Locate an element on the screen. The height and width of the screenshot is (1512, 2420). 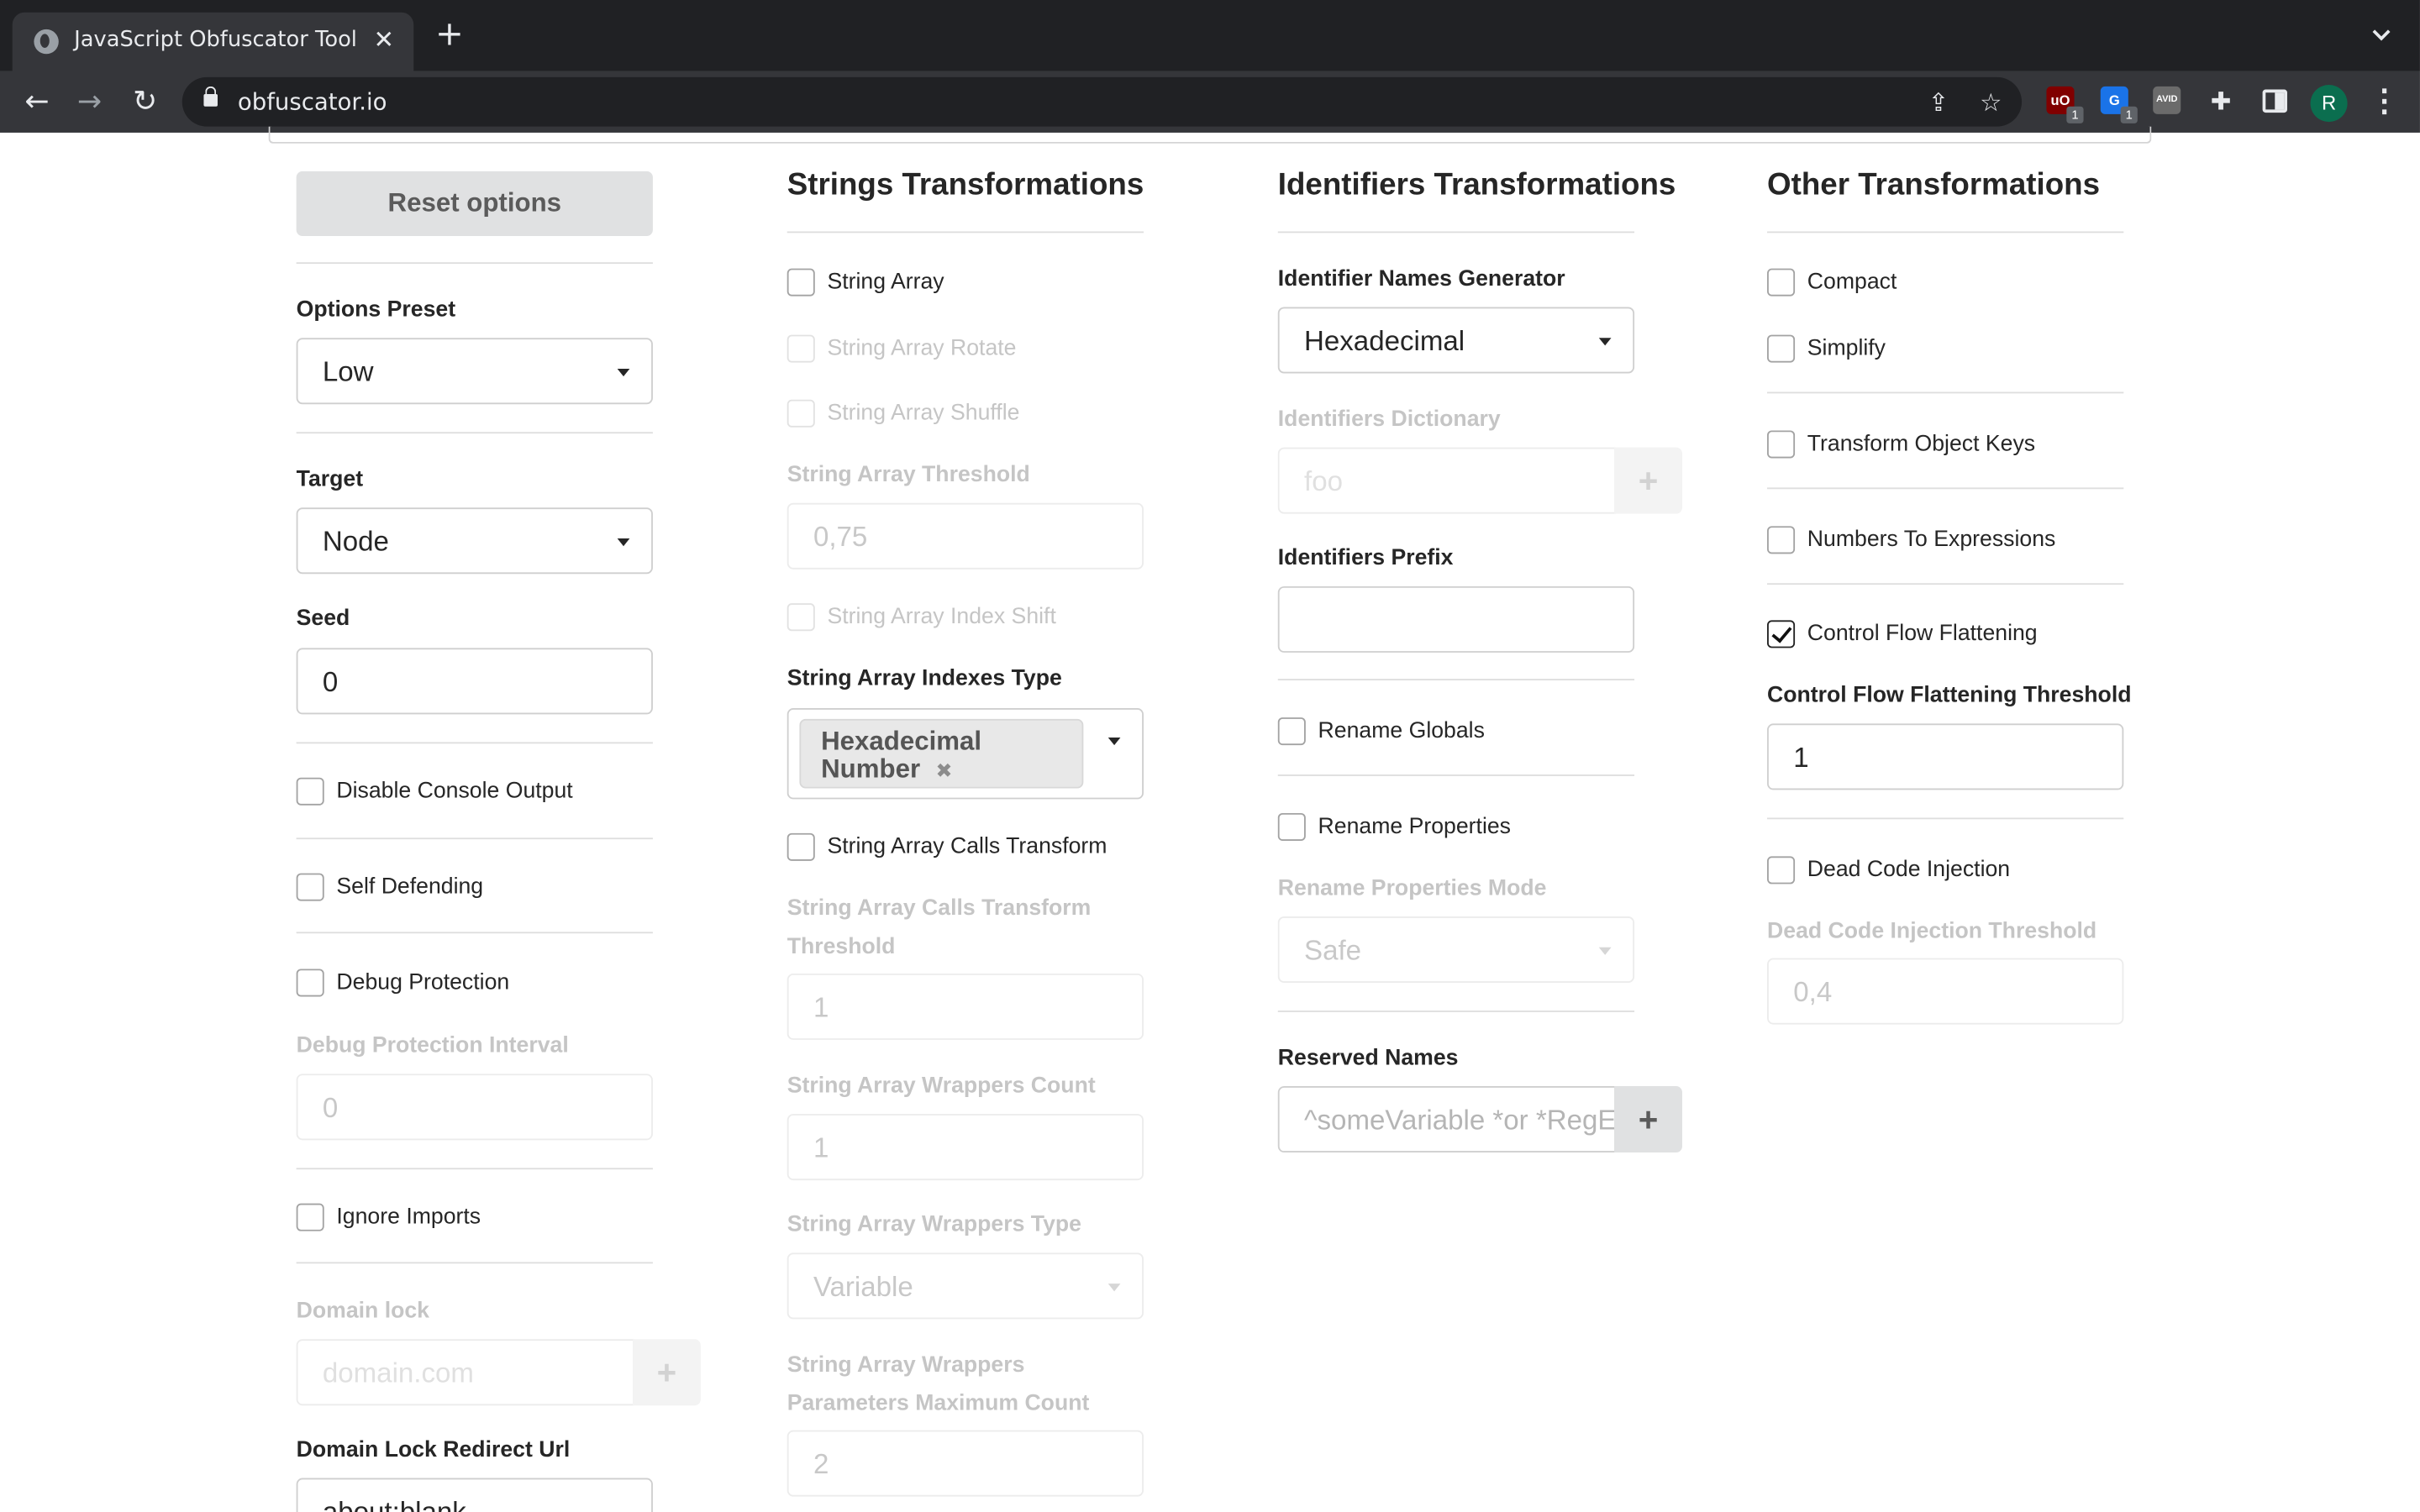
browser-menu-icon: ⋮ is located at coordinates (2385, 101).